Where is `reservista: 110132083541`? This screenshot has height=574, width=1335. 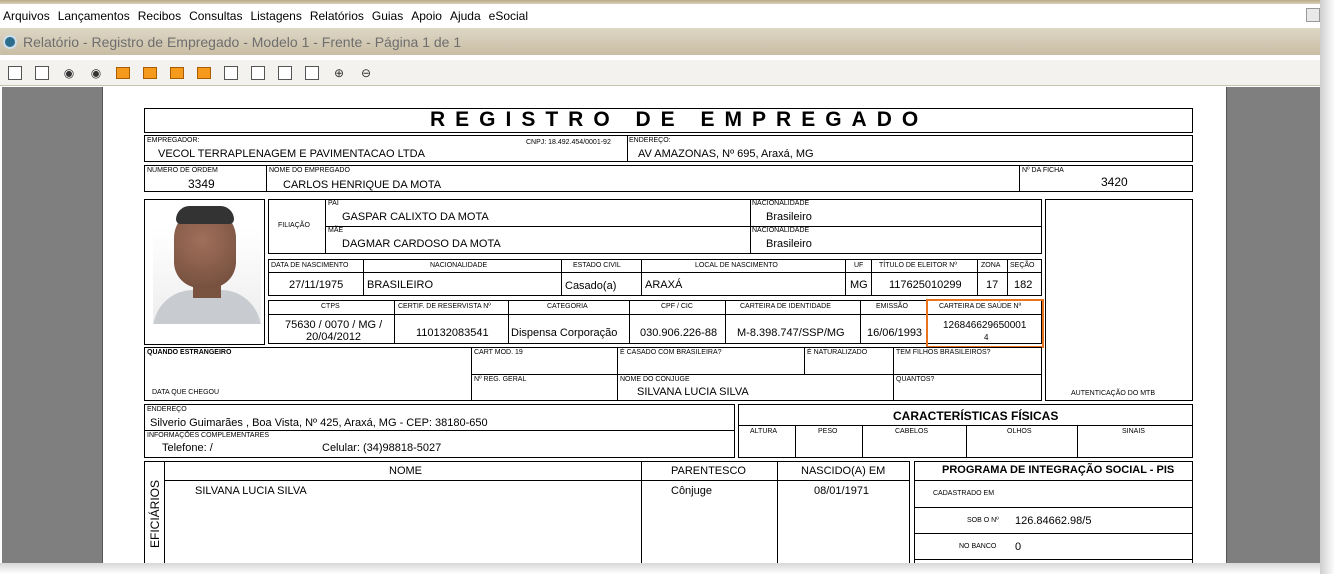 reservista: 110132083541 is located at coordinates (452, 333).